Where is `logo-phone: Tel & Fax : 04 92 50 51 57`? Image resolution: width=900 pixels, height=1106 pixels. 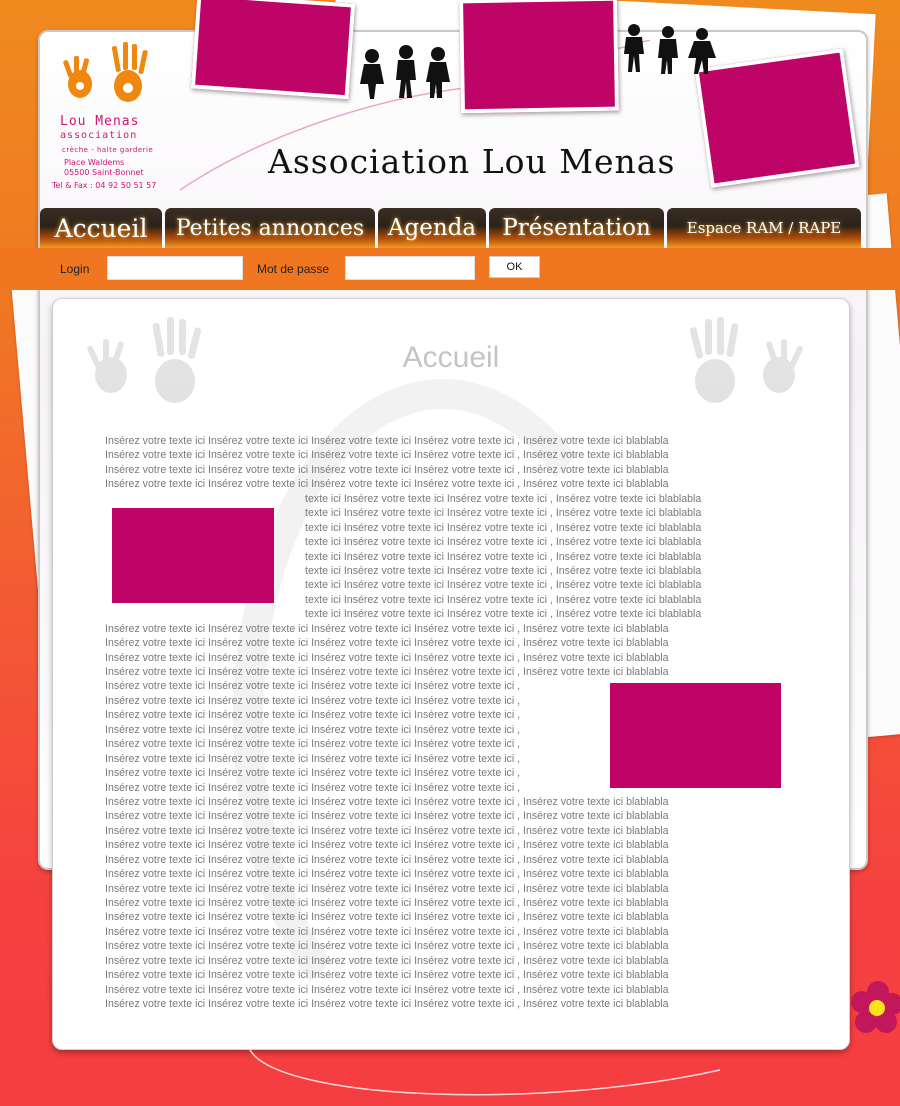
logo-phone: Tel & Fax : 04 92 50 51 57 is located at coordinates (104, 185).